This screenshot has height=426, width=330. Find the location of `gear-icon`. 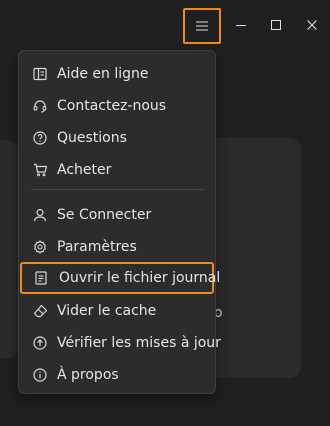

gear-icon is located at coordinates (40, 247).